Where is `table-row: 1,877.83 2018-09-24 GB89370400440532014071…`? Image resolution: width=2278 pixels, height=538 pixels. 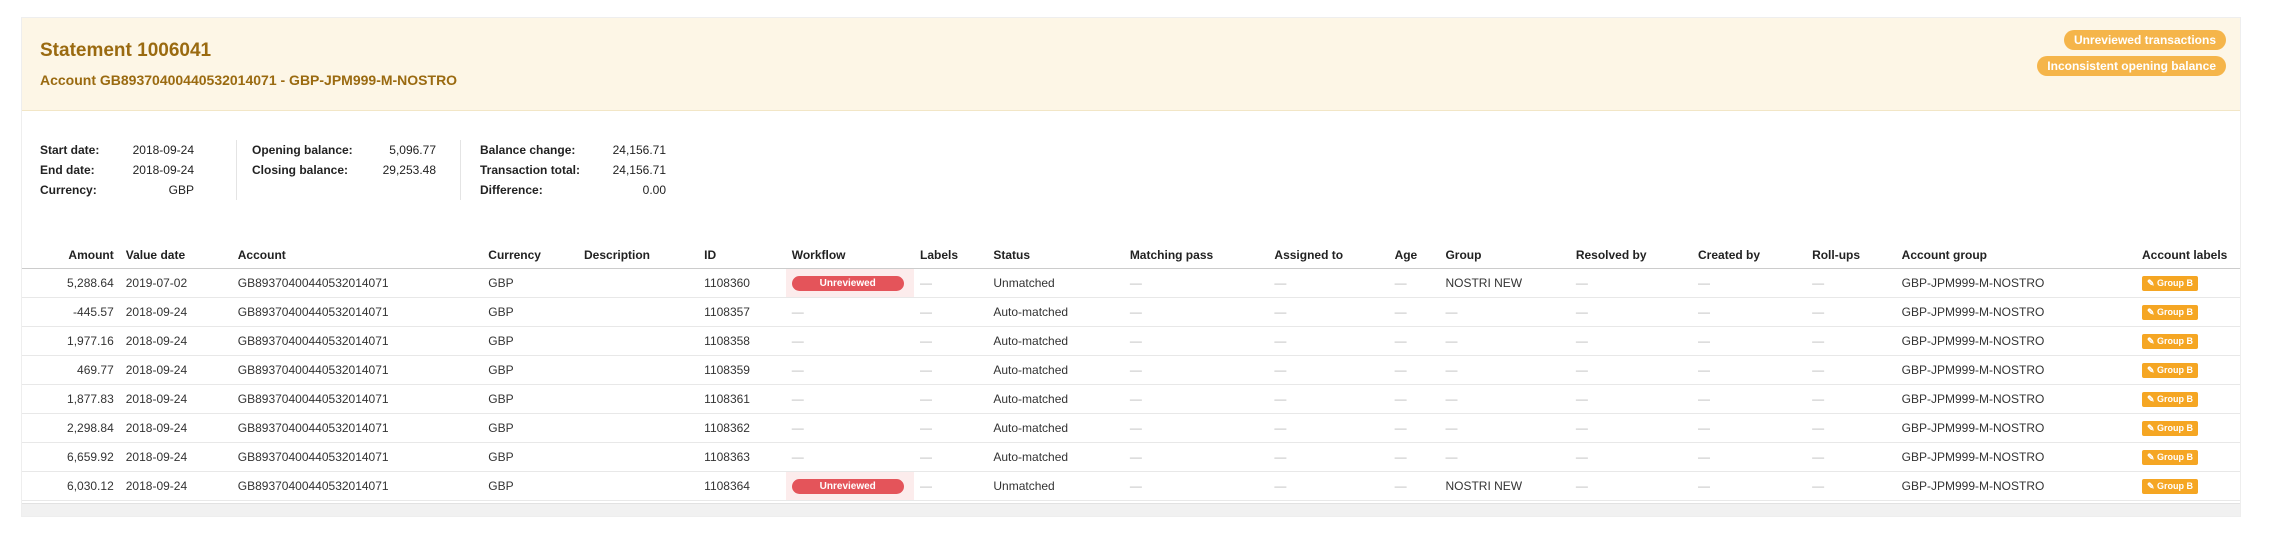
table-row: 1,877.83 2018-09-24 GB89370400440532014071… is located at coordinates (1131, 399).